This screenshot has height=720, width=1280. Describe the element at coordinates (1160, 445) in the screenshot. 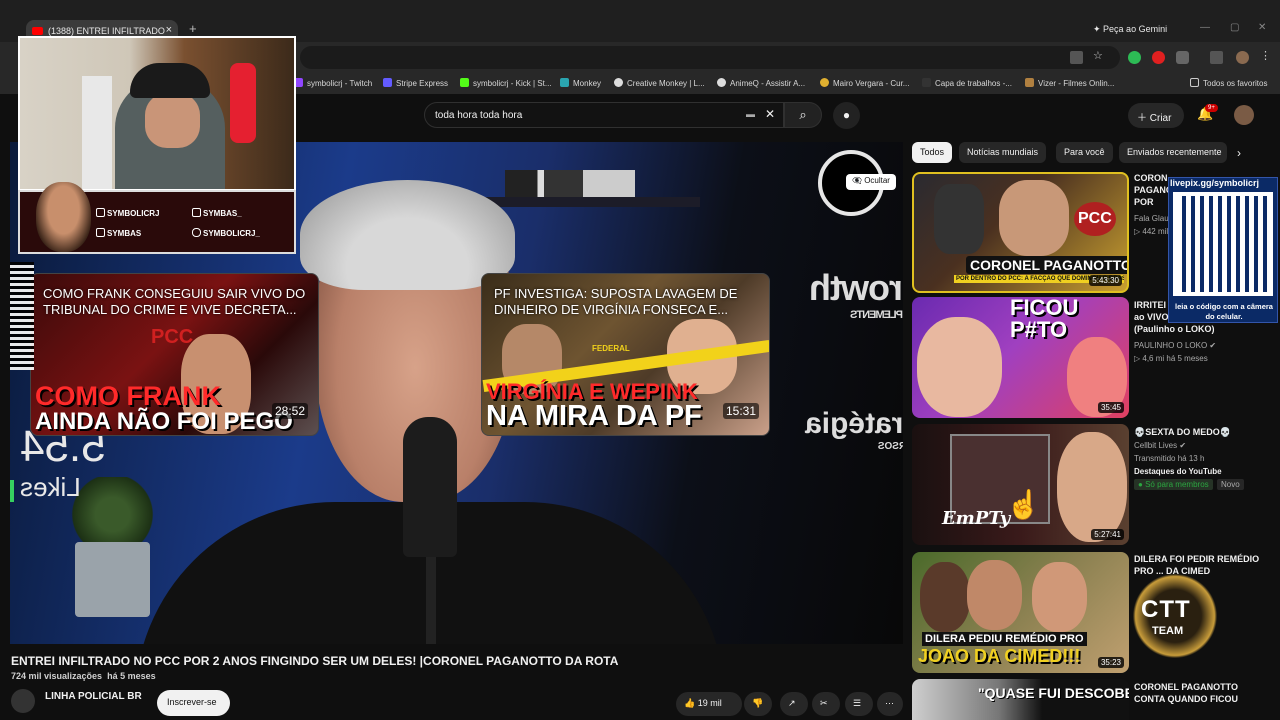

I see `sidebar-channel: Cellbit Lives ✔` at that location.